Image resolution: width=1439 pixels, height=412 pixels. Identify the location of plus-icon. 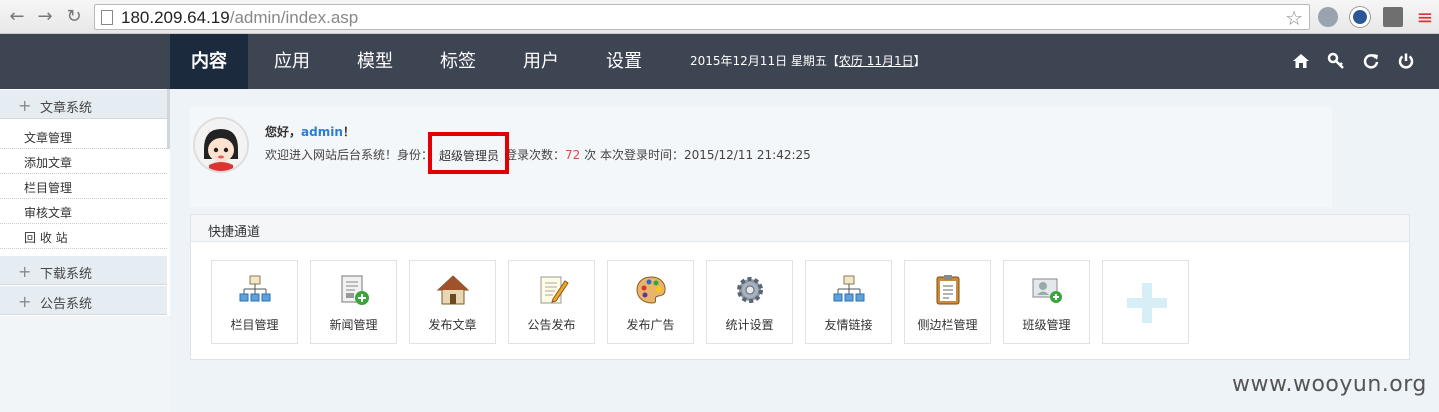
(1147, 303).